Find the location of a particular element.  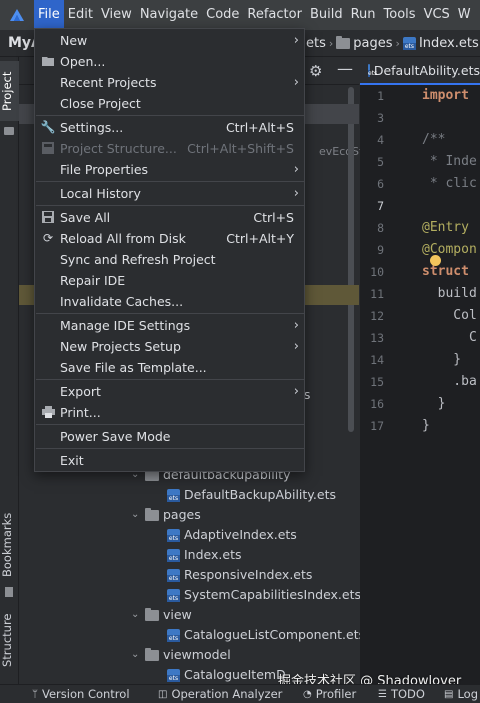

code-line: build is located at coordinates (449, 293).